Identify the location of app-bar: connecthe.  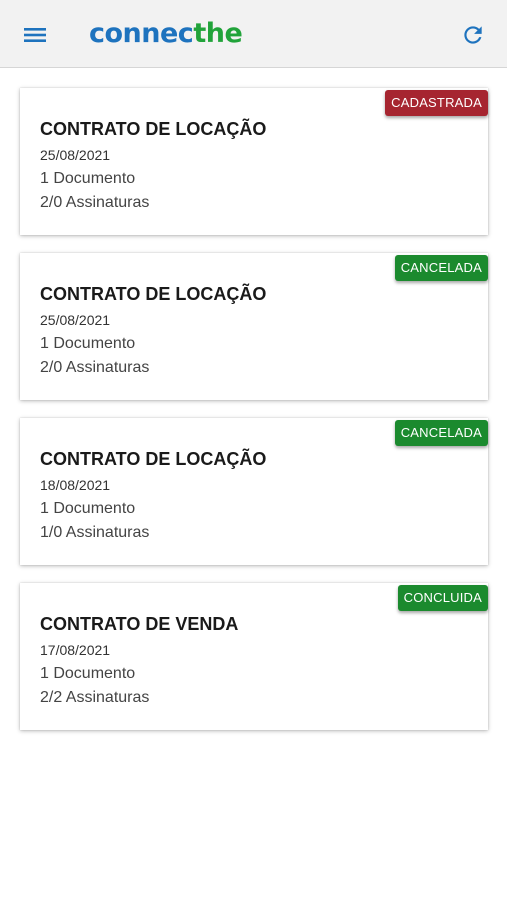
(253, 34).